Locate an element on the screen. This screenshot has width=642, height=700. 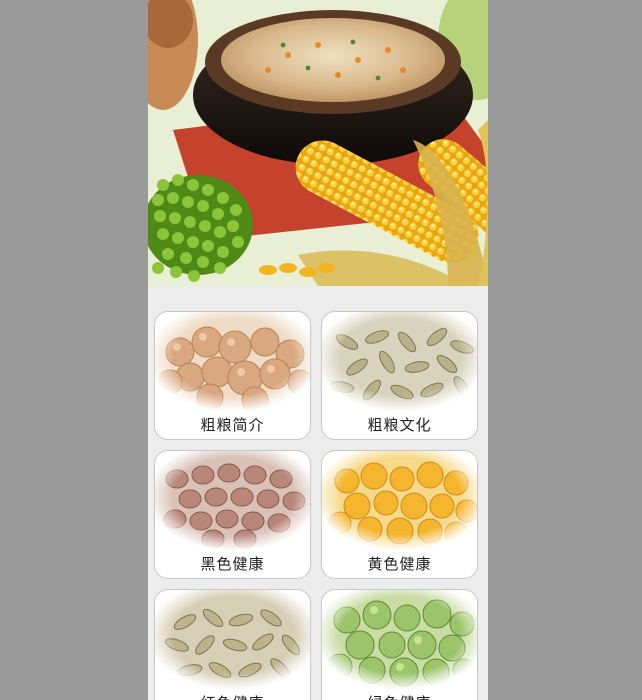
card-label: 黄色健康 is located at coordinates (399, 564).